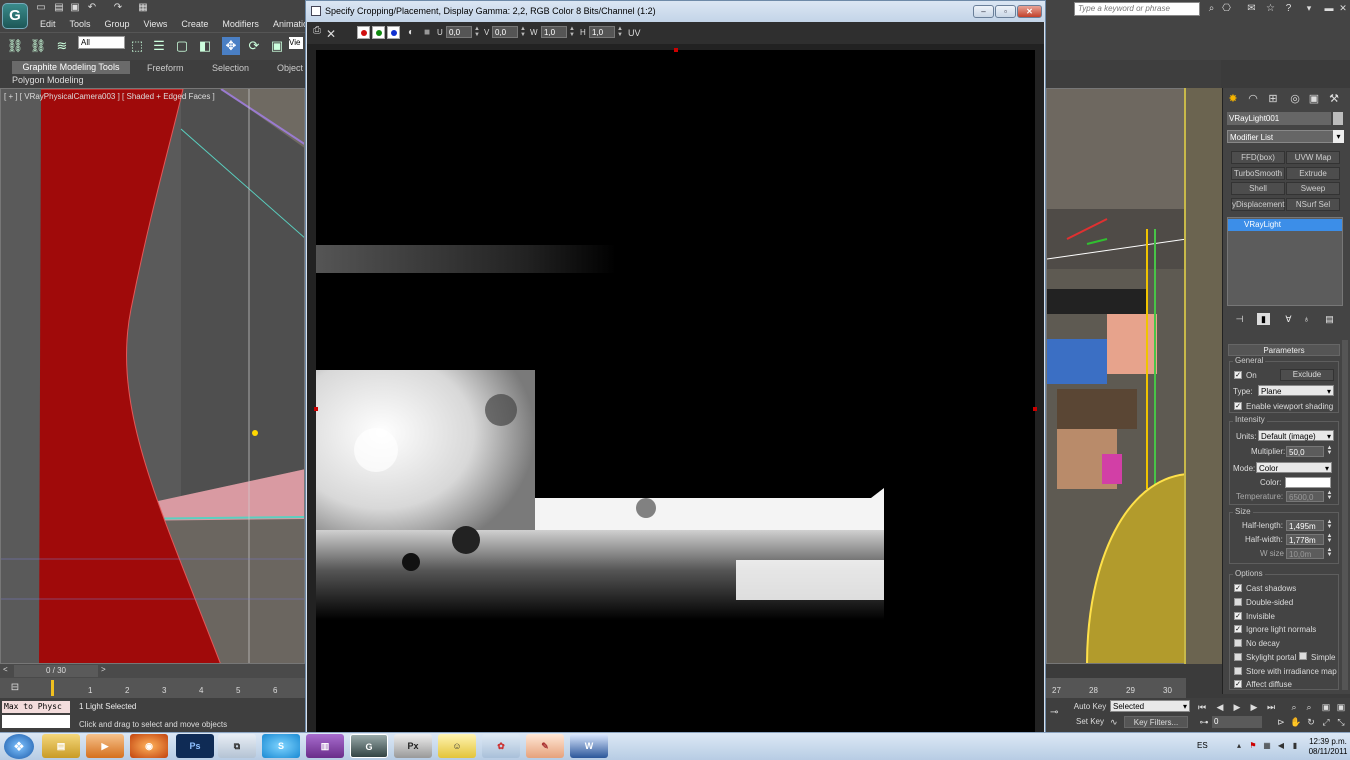 This screenshot has height=760, width=1350. Describe the element at coordinates (195, 24) in the screenshot. I see `menu-create: Create` at that location.